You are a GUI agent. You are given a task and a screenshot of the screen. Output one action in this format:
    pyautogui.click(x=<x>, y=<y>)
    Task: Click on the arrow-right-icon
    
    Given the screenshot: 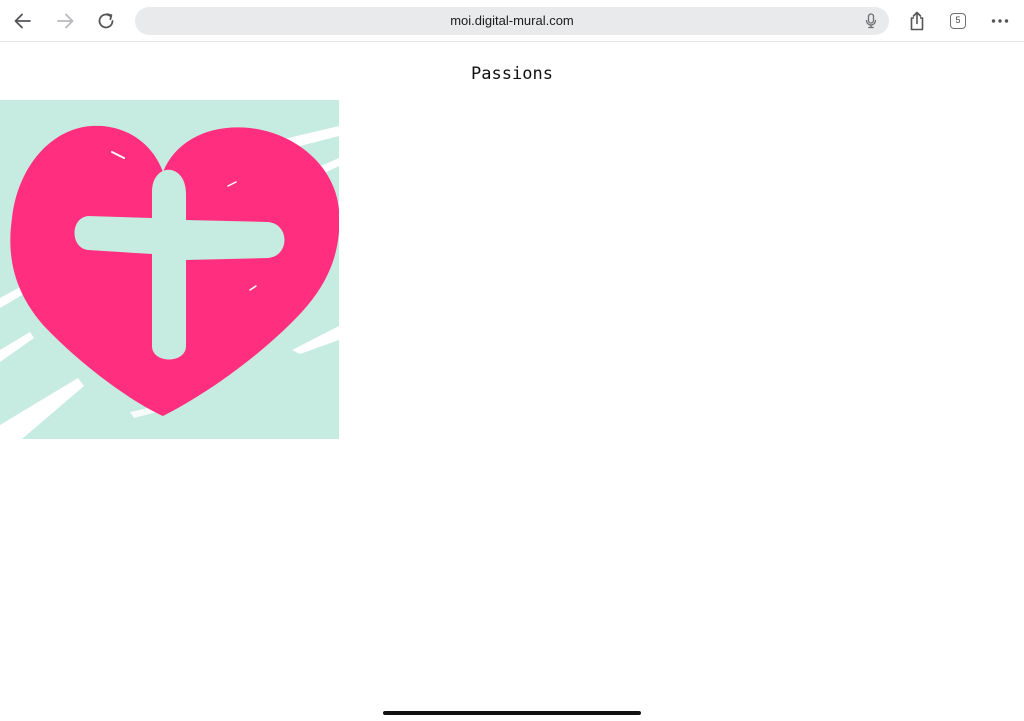 What is the action you would take?
    pyautogui.click(x=65, y=21)
    